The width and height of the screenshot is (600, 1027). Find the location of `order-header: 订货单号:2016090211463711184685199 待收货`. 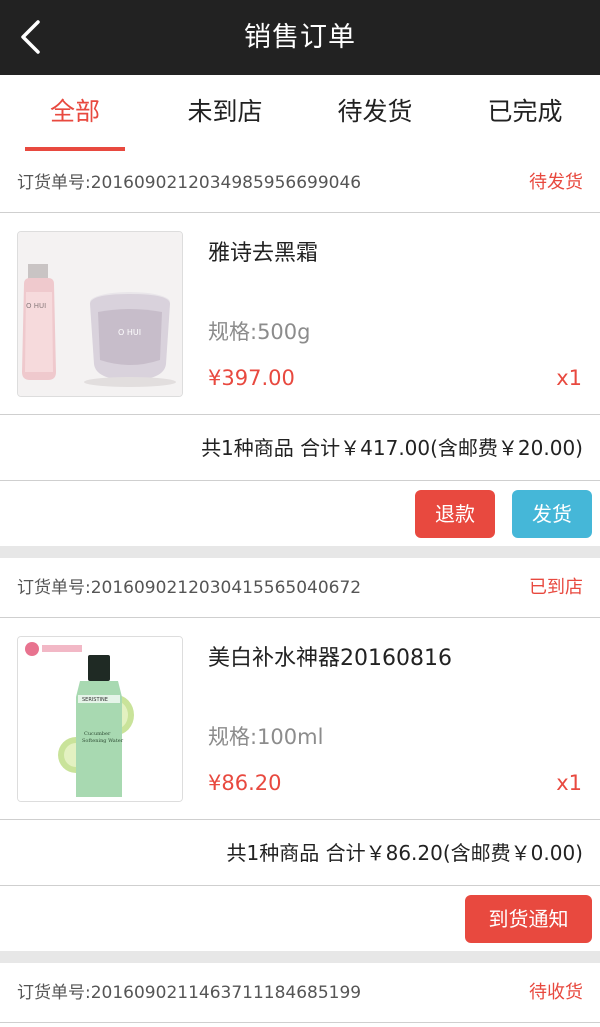

order-header: 订货单号:2016090211463711184685199 待收货 is located at coordinates (300, 993).